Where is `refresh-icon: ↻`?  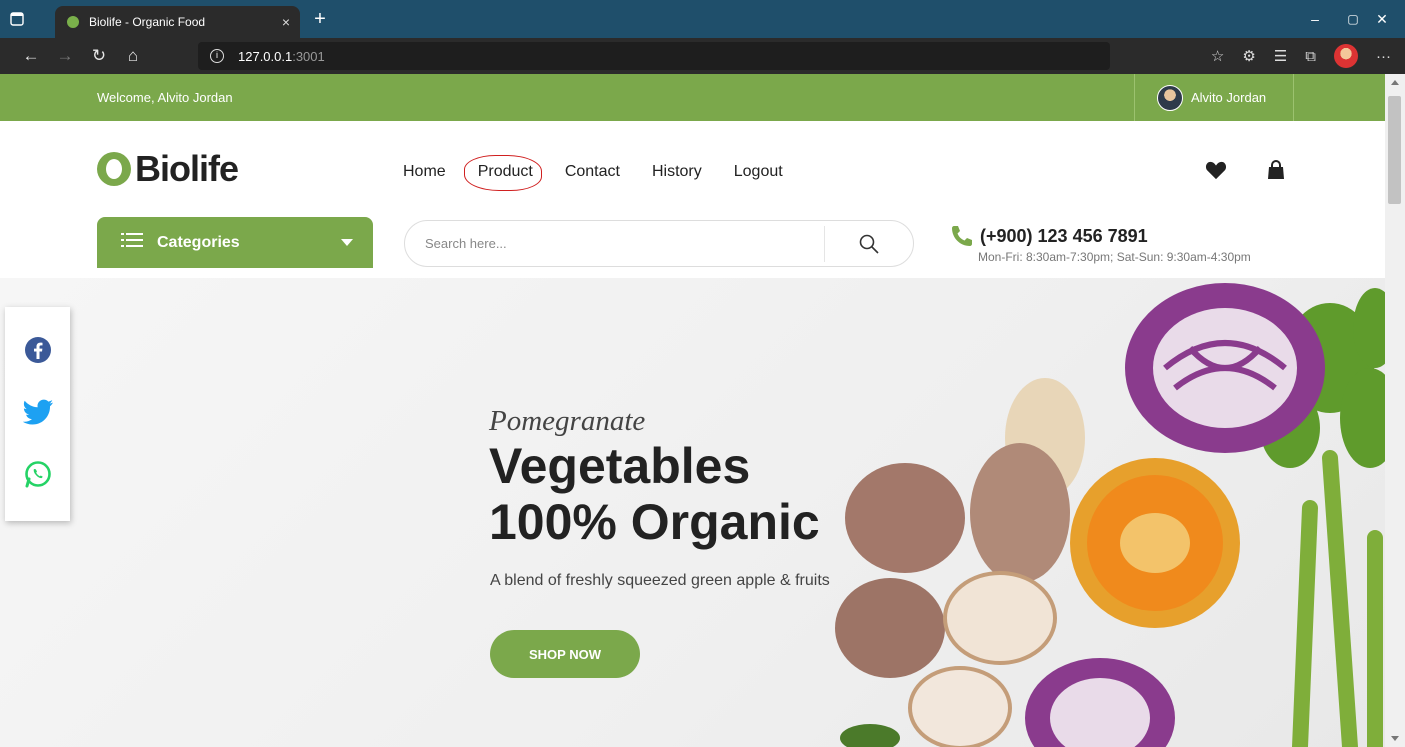 refresh-icon: ↻ is located at coordinates (99, 56).